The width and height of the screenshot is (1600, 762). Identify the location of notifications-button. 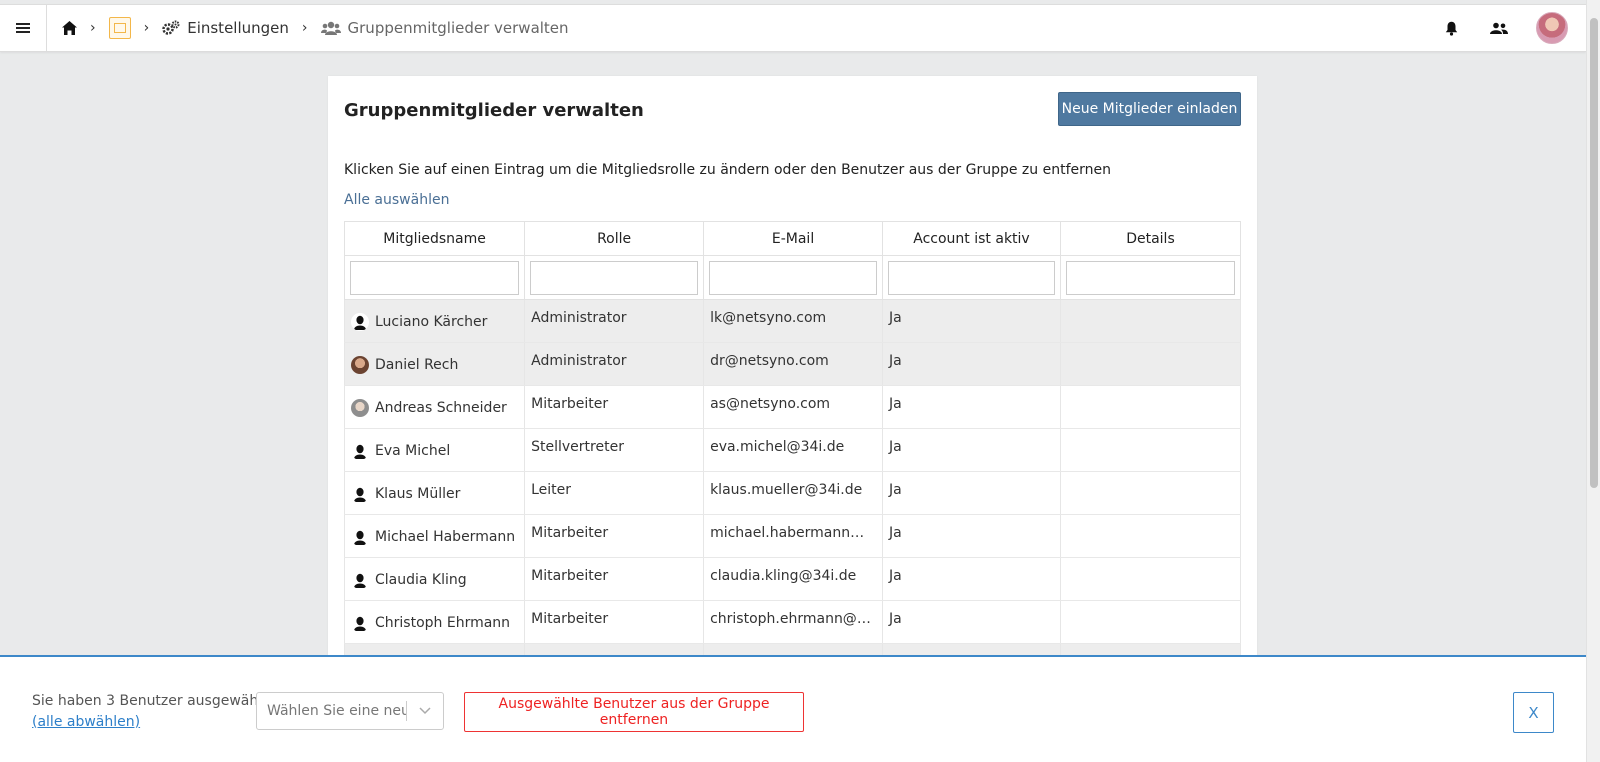
(1451, 28).